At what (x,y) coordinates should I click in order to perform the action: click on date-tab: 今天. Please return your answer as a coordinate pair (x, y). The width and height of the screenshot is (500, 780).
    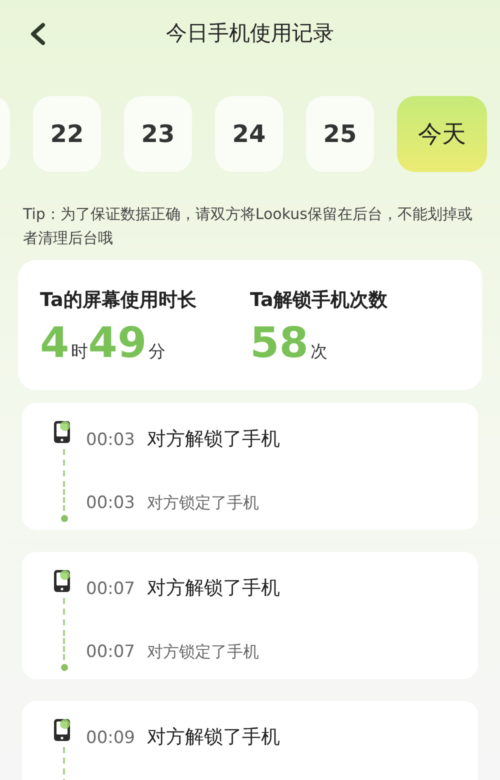
    Looking at the image, I should click on (442, 134).